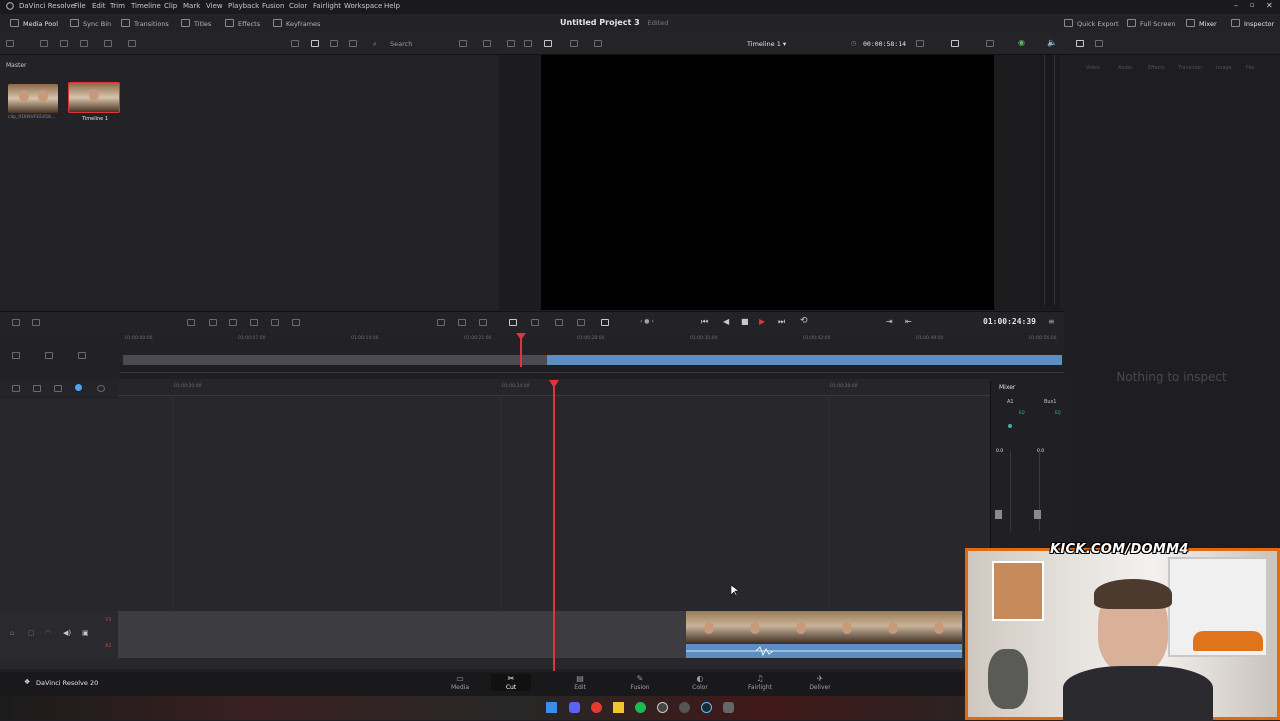 This screenshot has width=1280, height=721. Describe the element at coordinates (462, 322) in the screenshot. I see `slip-icon` at that location.